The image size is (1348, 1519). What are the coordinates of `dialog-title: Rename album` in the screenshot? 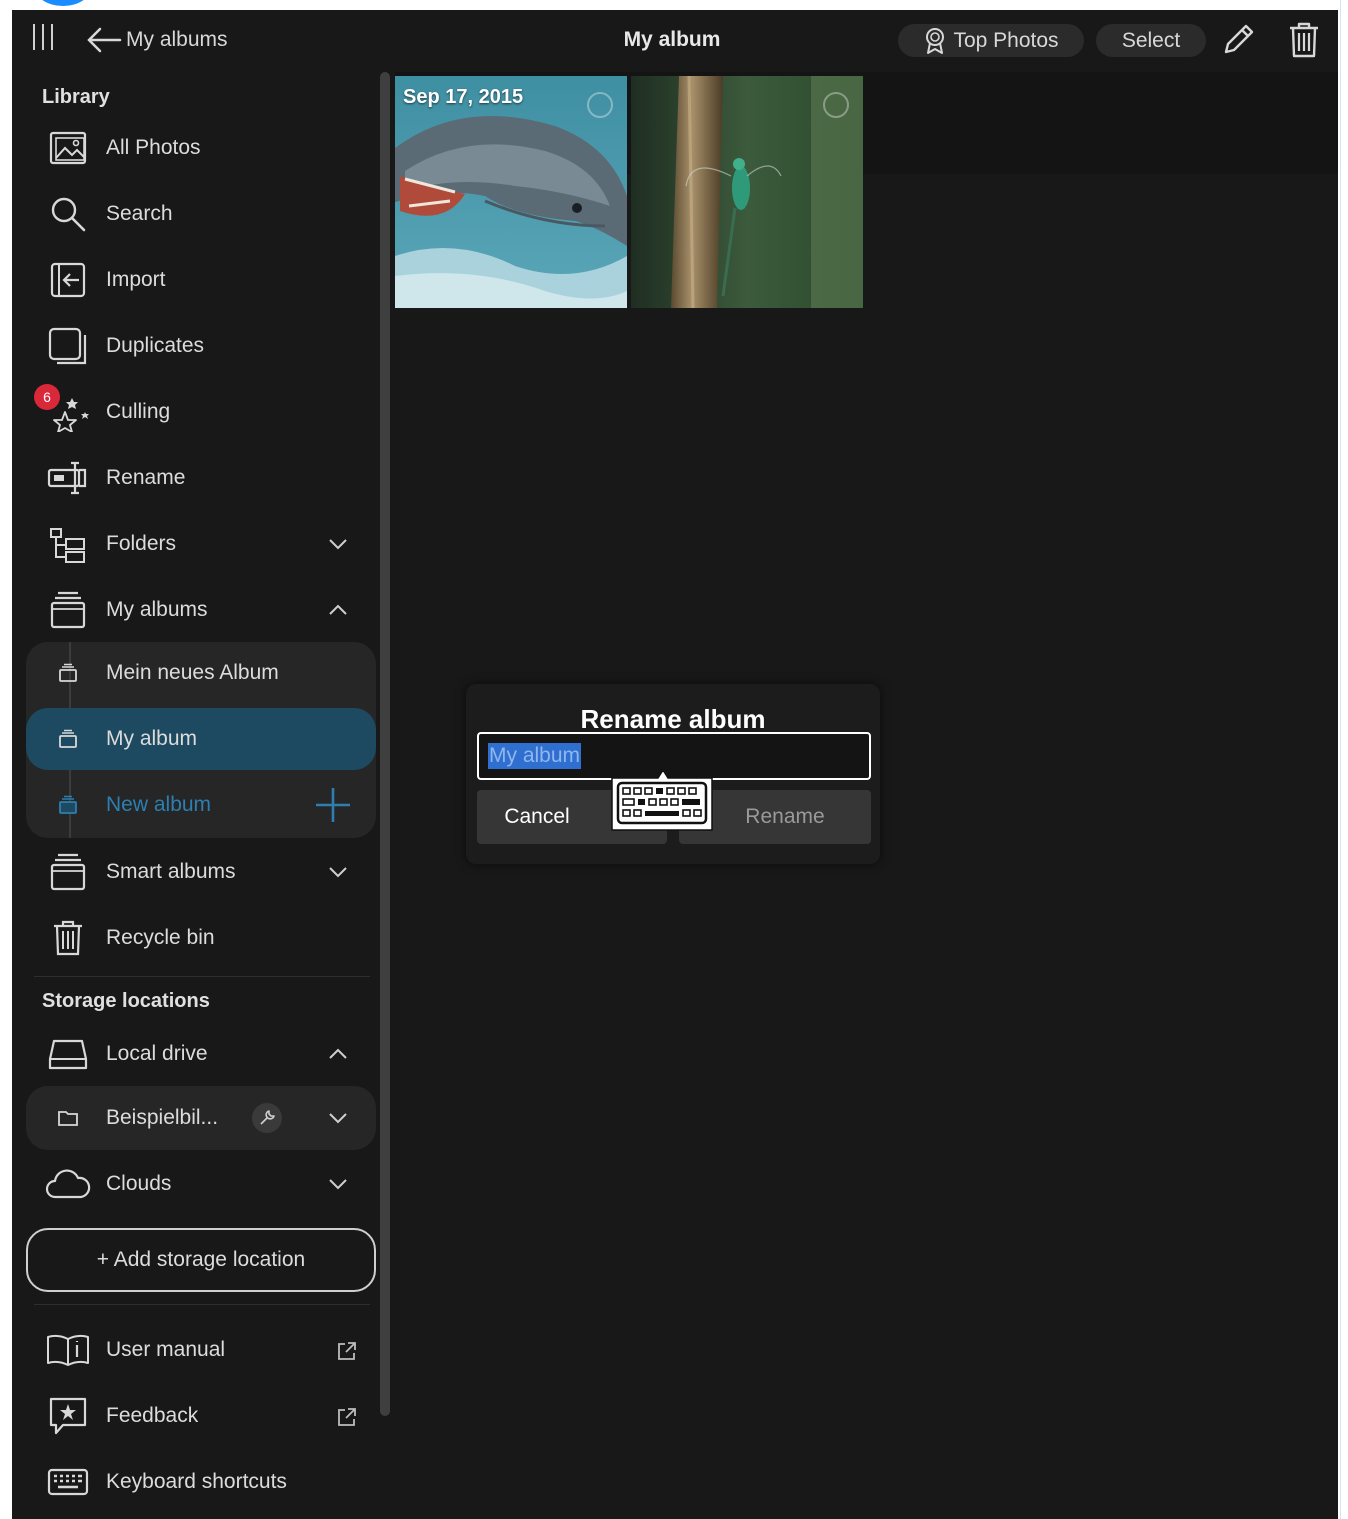 It's located at (673, 719).